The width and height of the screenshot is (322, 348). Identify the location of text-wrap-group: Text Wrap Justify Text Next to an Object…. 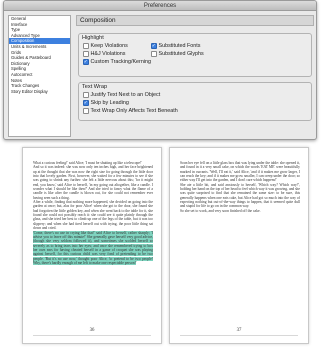
(195, 101).